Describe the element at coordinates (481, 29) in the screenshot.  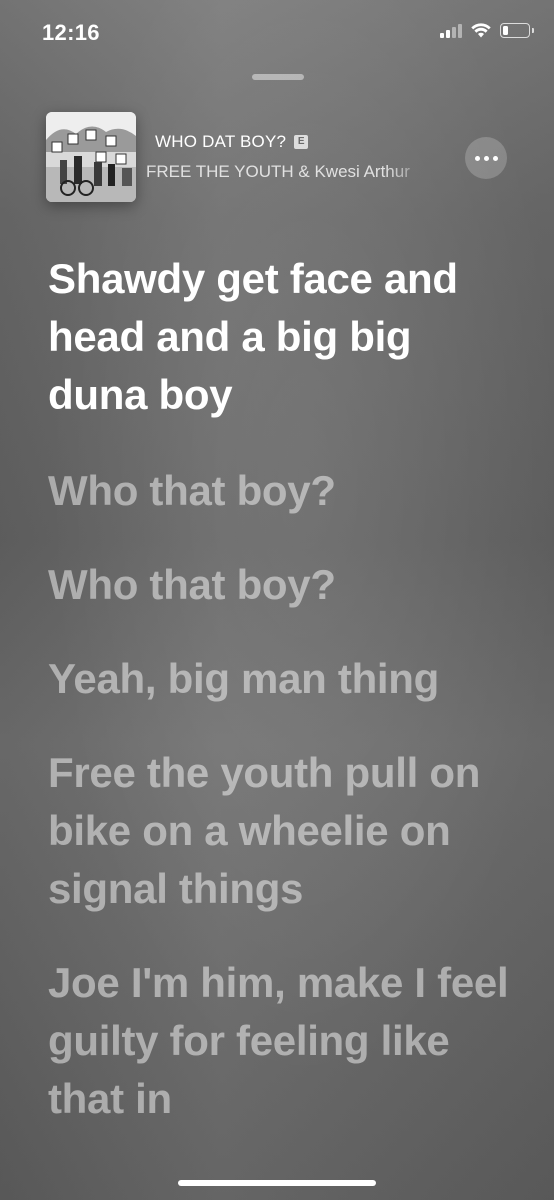
I see `wifi-icon` at that location.